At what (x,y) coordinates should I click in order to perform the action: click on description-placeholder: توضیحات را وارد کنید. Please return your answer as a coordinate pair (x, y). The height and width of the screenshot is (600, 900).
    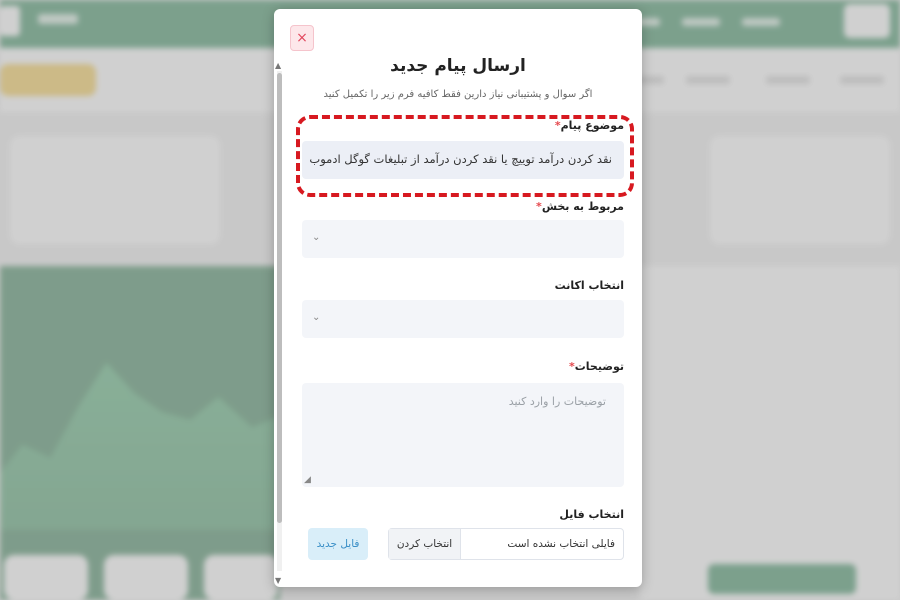
    Looking at the image, I should click on (557, 401).